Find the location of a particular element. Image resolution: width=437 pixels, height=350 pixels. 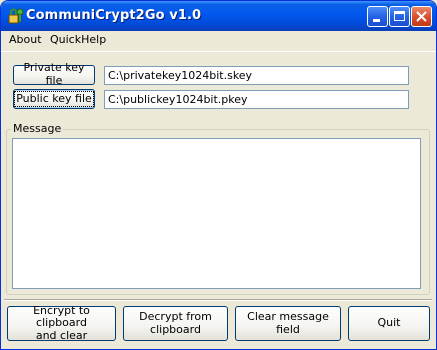

clear-message-field-label: Clear message field is located at coordinates (288, 322).